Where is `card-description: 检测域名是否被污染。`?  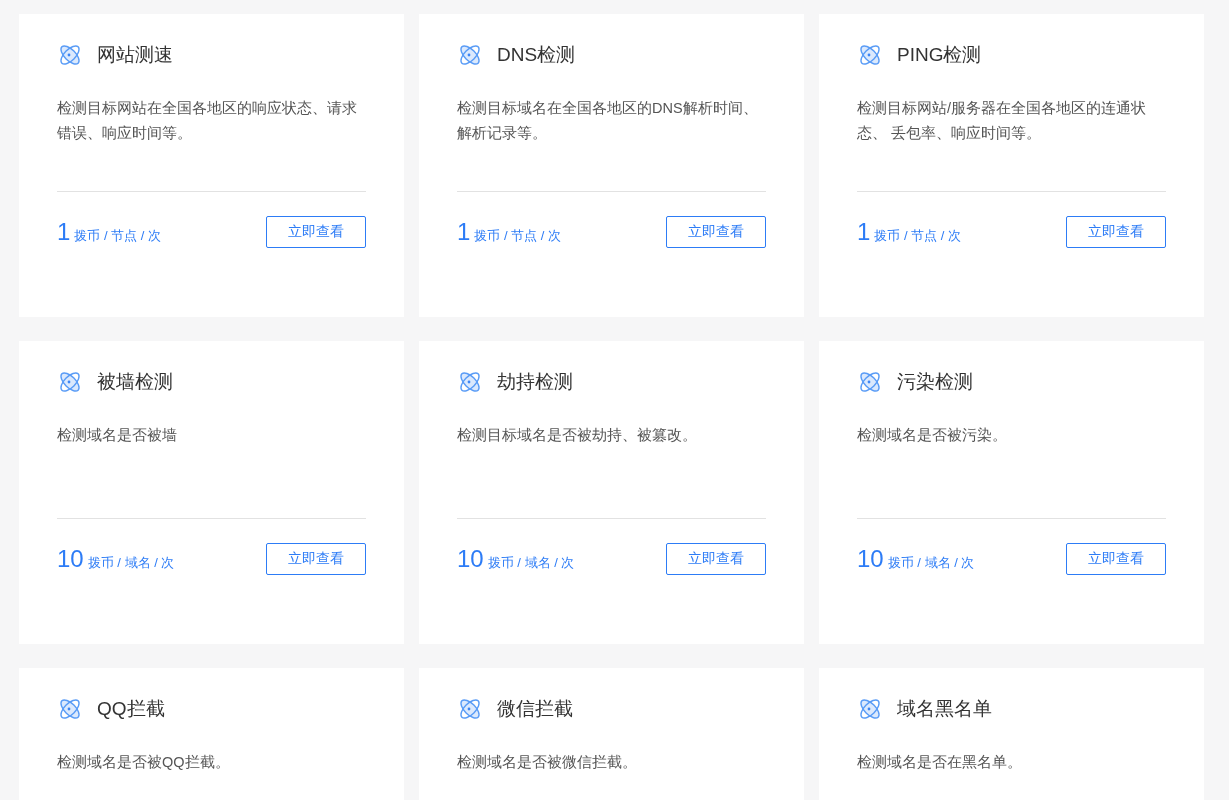
card-description: 检测域名是否被污染。 is located at coordinates (932, 435).